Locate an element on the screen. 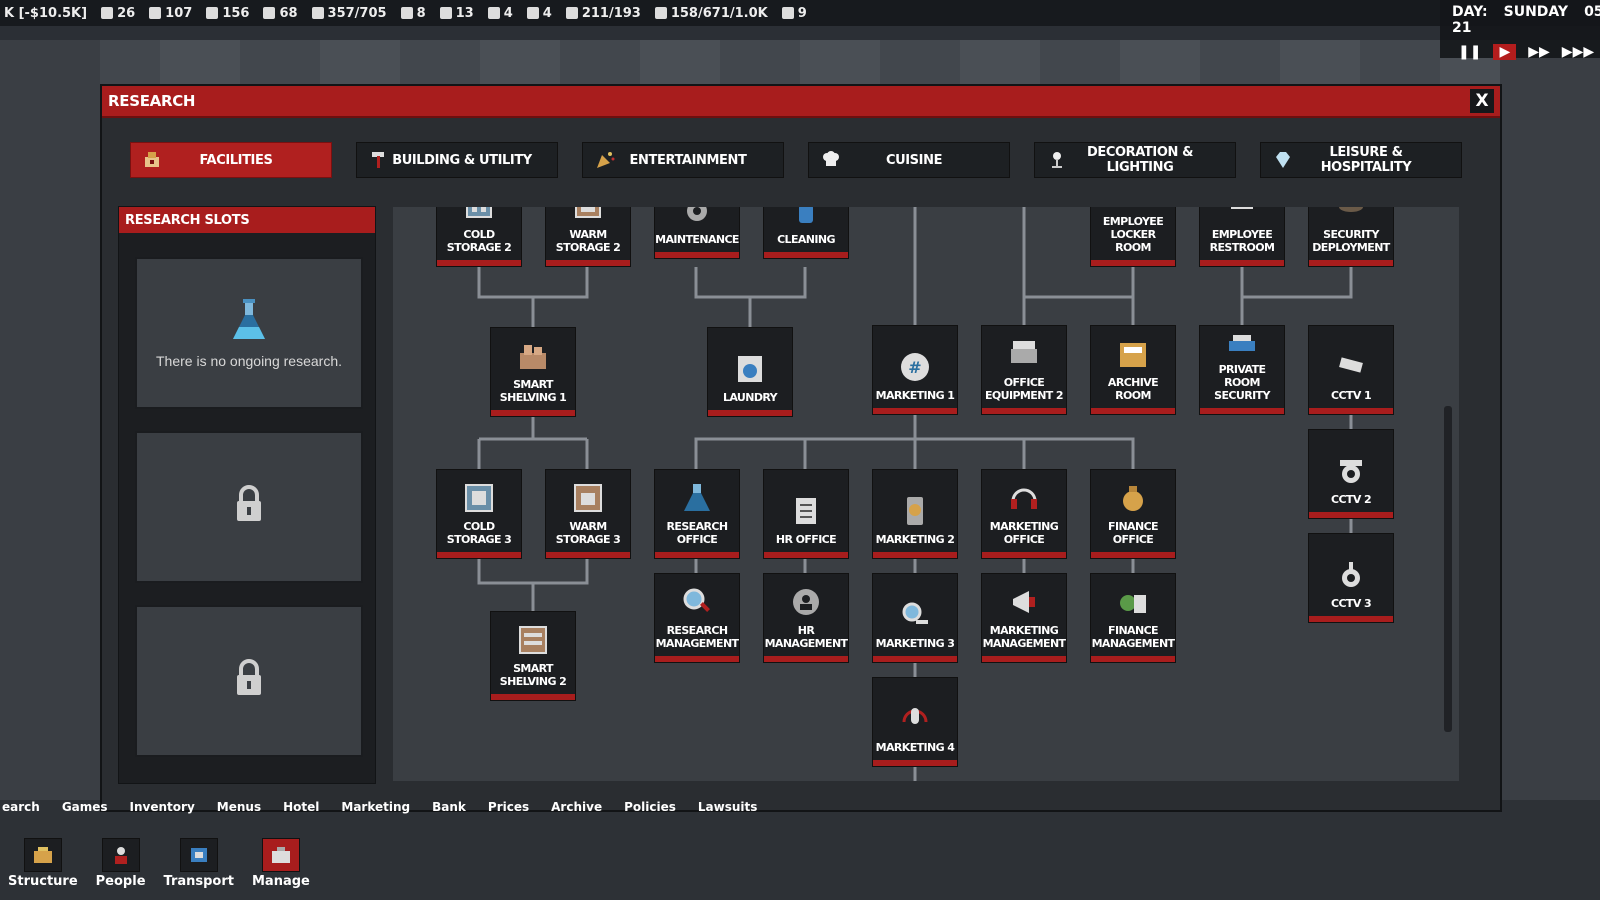  node-marketing-3: MARKETING 3 is located at coordinates (915, 618).